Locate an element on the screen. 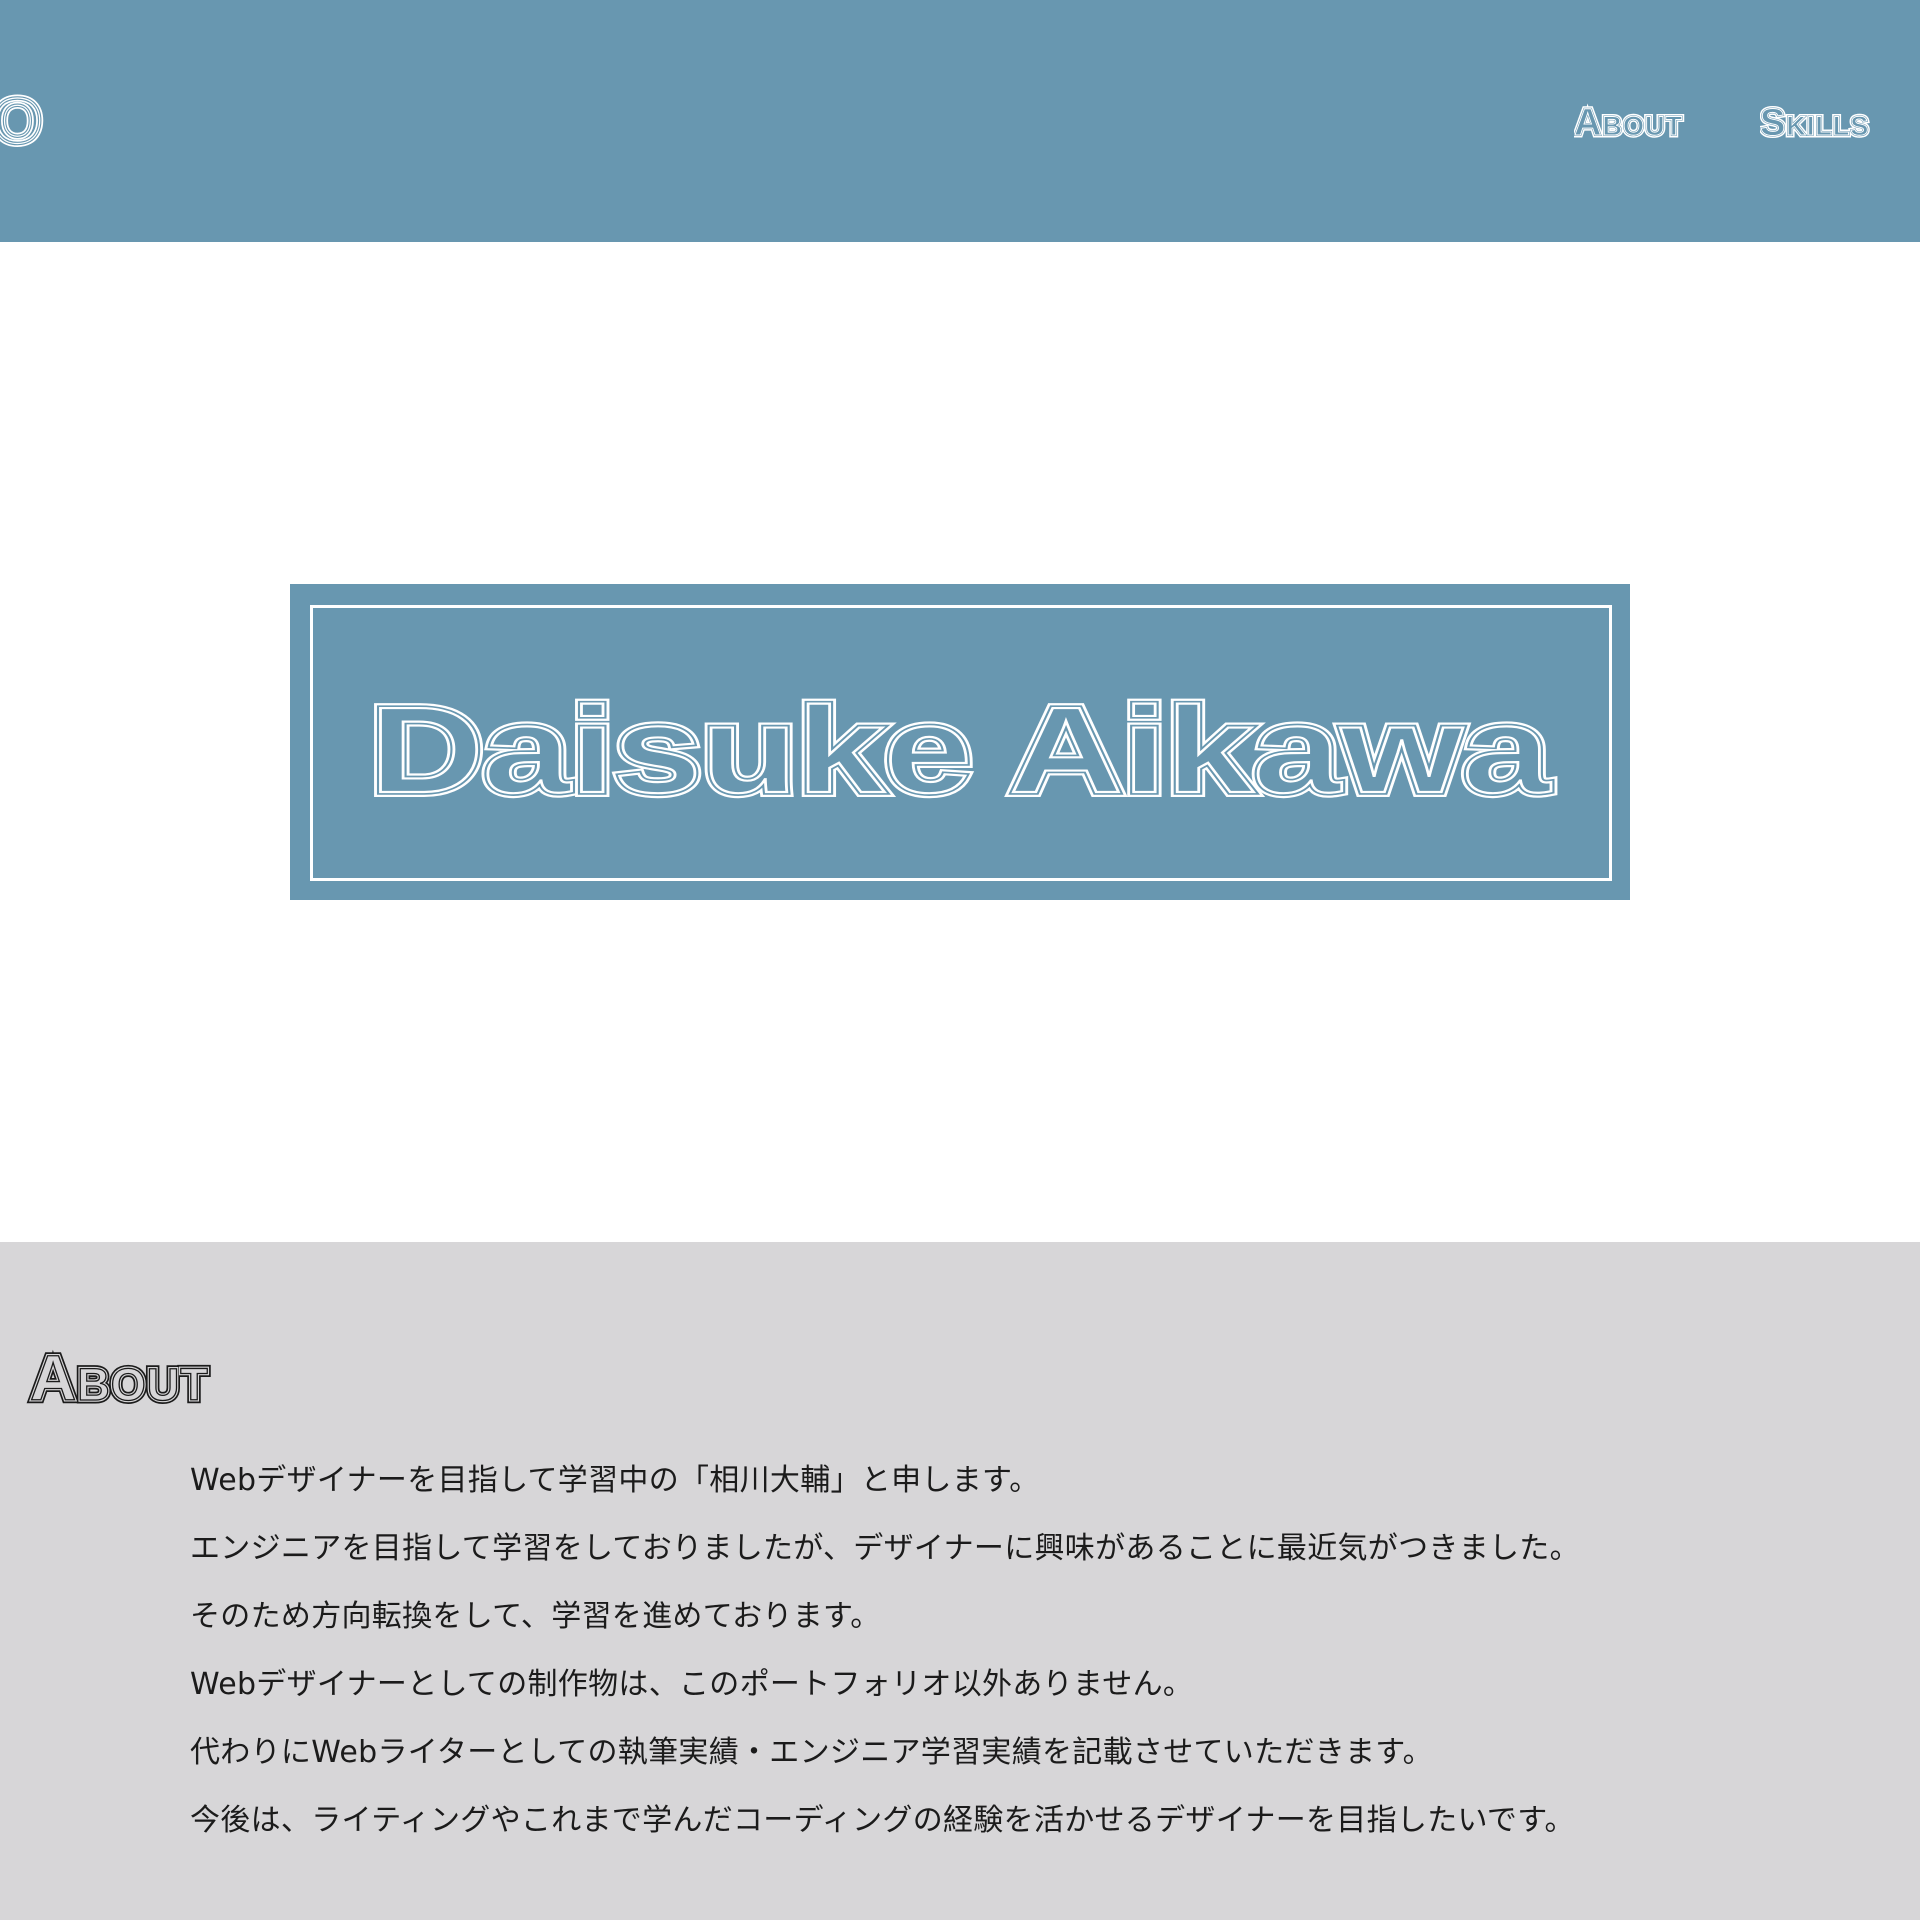 Image resolution: width=1920 pixels, height=1920 pixels. about-paragraph-line: そのため方向転換をして、学習を進めております。 is located at coordinates (535, 1616).